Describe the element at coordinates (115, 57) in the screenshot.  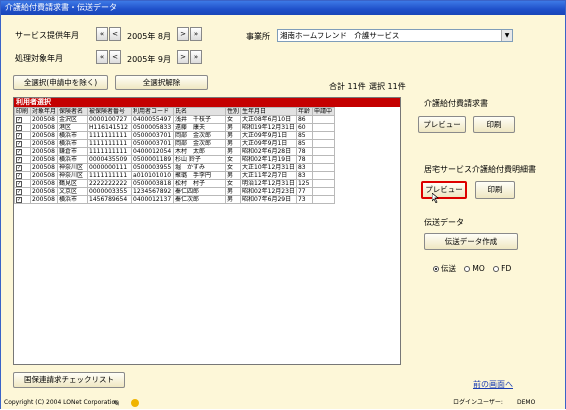
I see `process-month-prev-button: <` at that location.